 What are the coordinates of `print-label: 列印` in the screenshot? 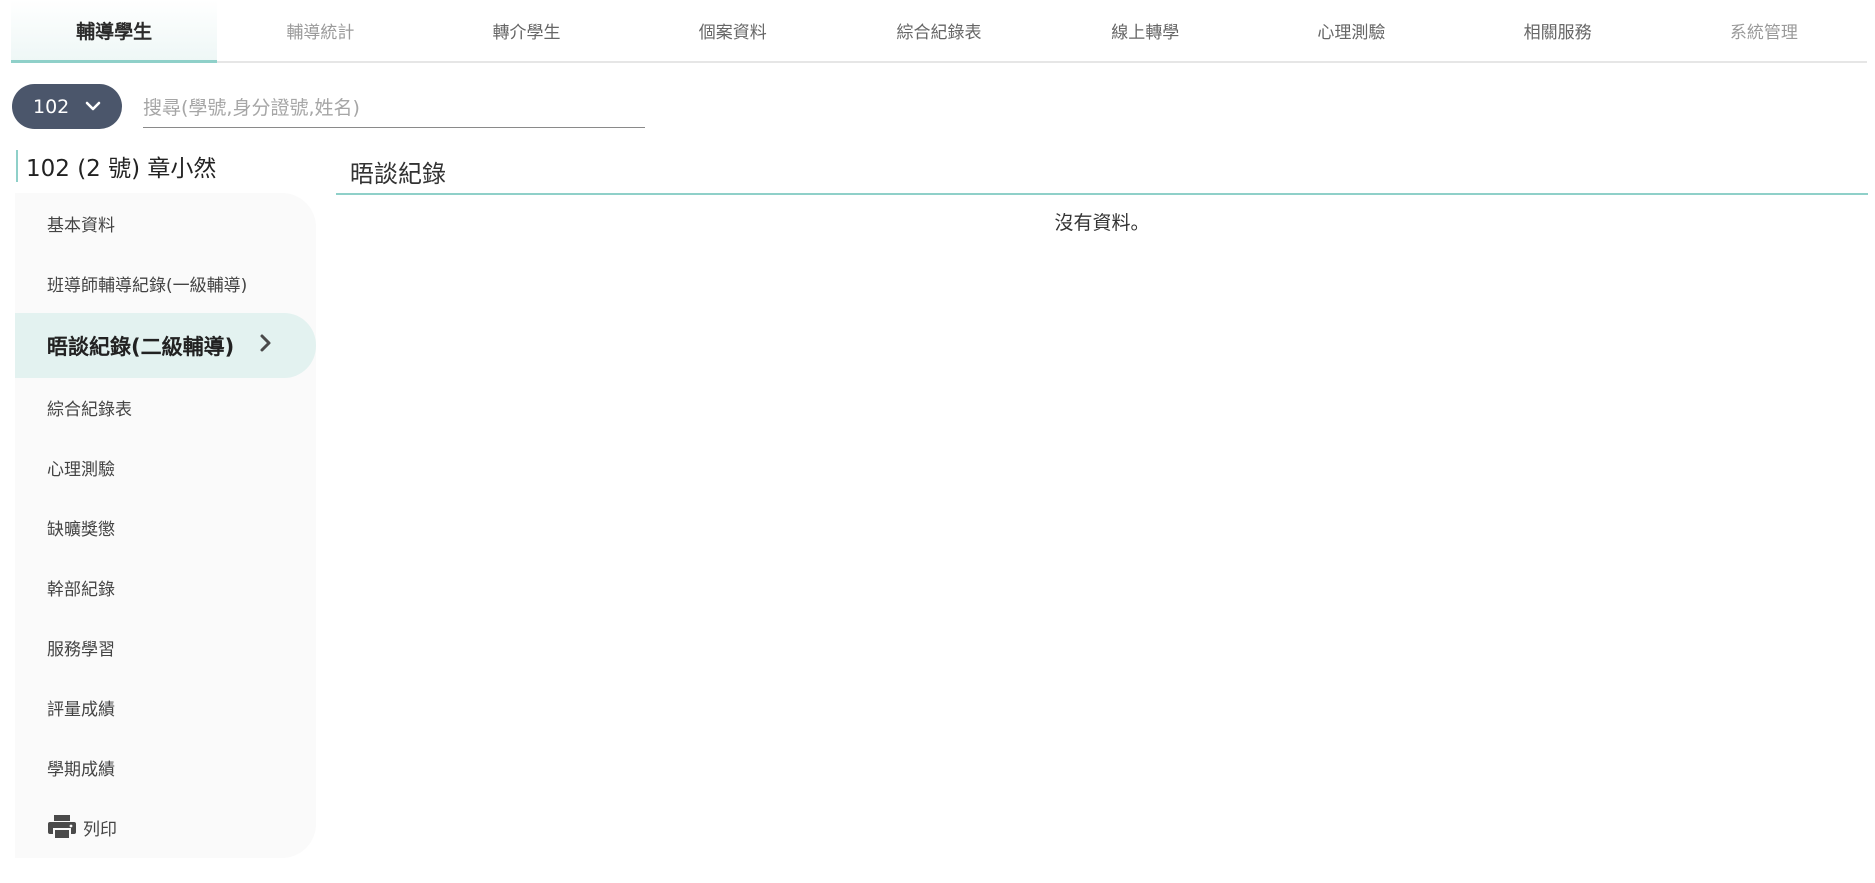 It's located at (100, 829).